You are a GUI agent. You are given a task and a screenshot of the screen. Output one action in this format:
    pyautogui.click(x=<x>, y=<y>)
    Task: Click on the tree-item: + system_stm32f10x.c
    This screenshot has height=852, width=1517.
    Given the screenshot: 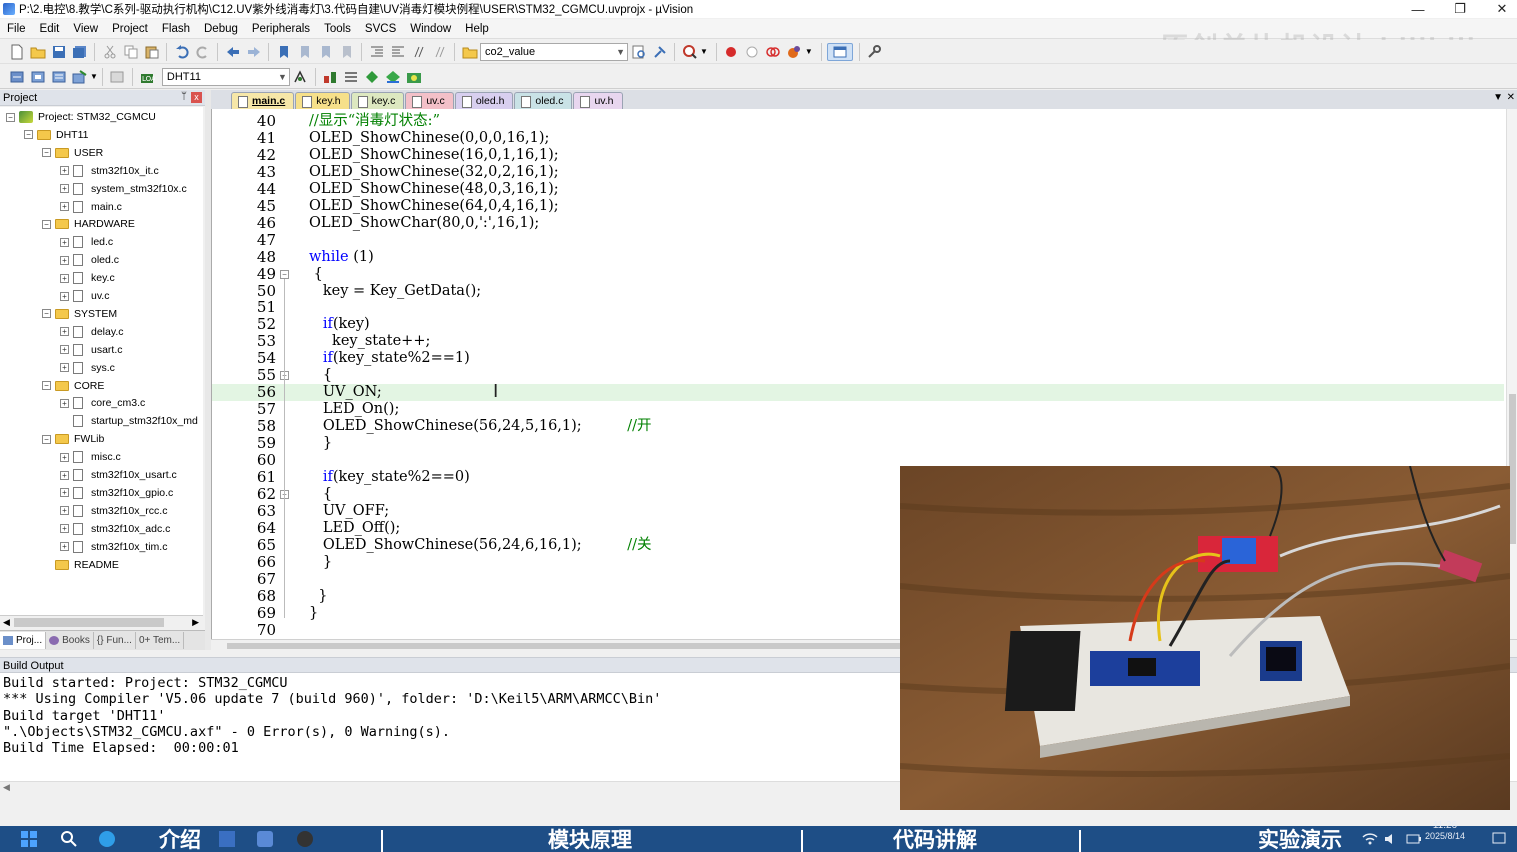 What is the action you would take?
    pyautogui.click(x=123, y=189)
    